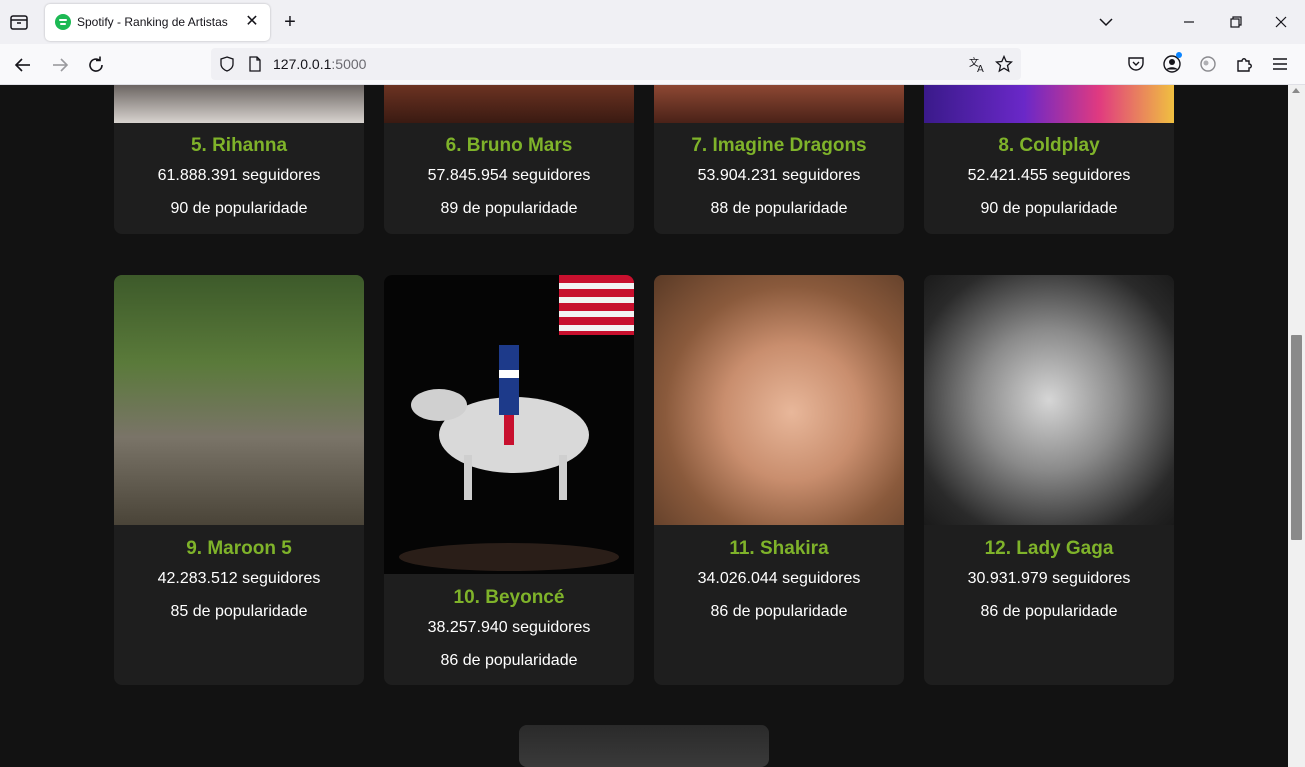  Describe the element at coordinates (227, 64) in the screenshot. I see `shield-icon` at that location.